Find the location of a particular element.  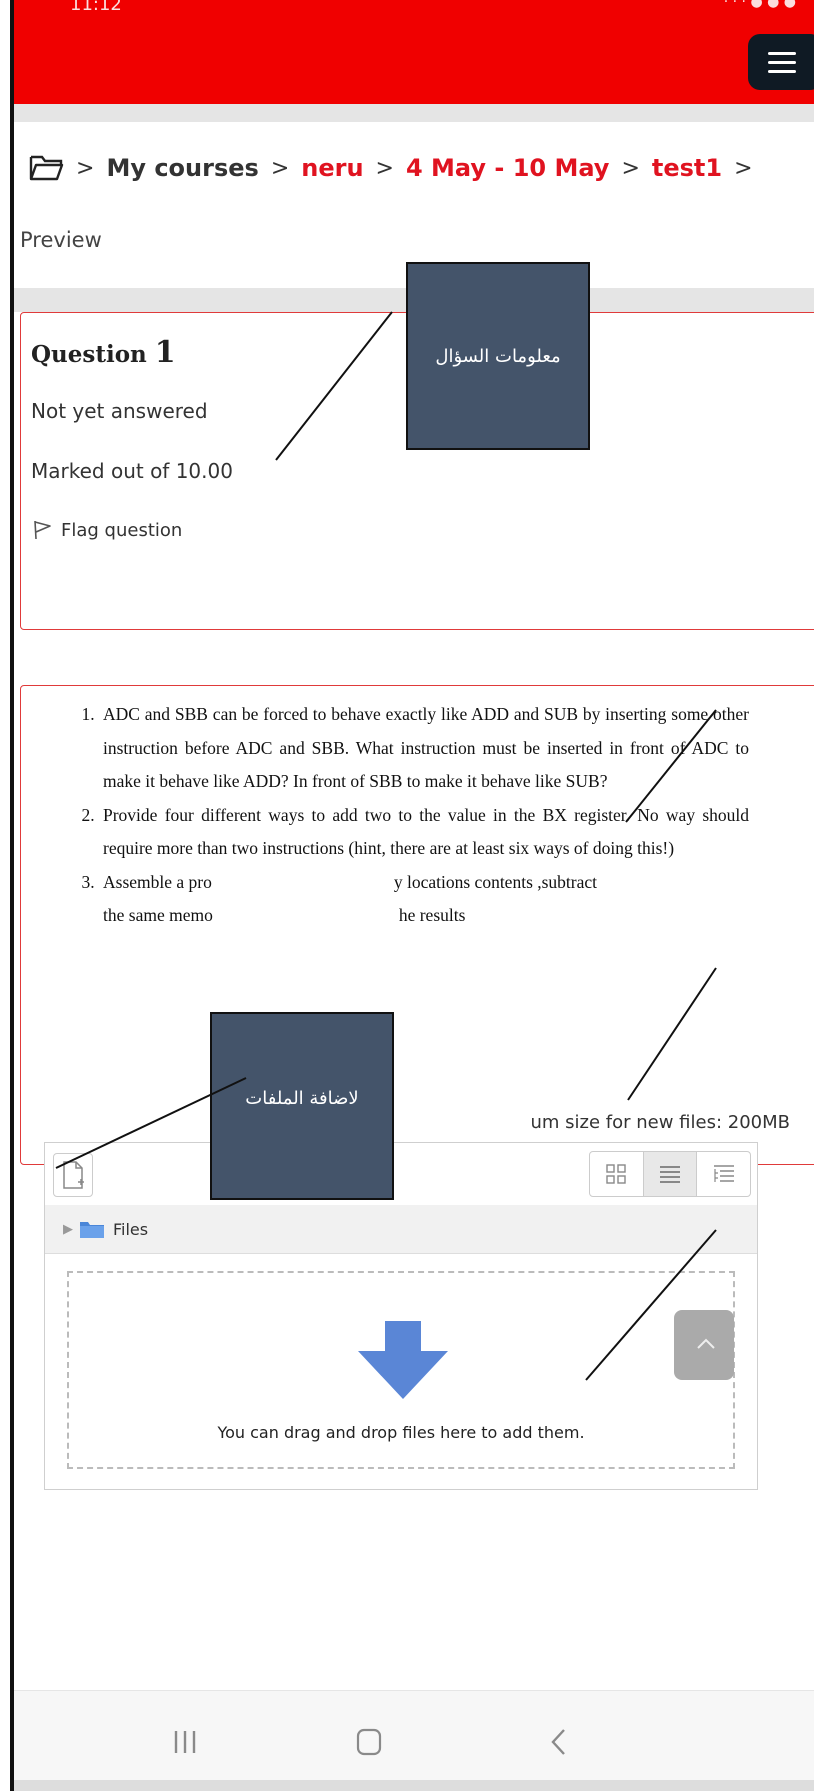

view-list-button is located at coordinates (669, 1174).